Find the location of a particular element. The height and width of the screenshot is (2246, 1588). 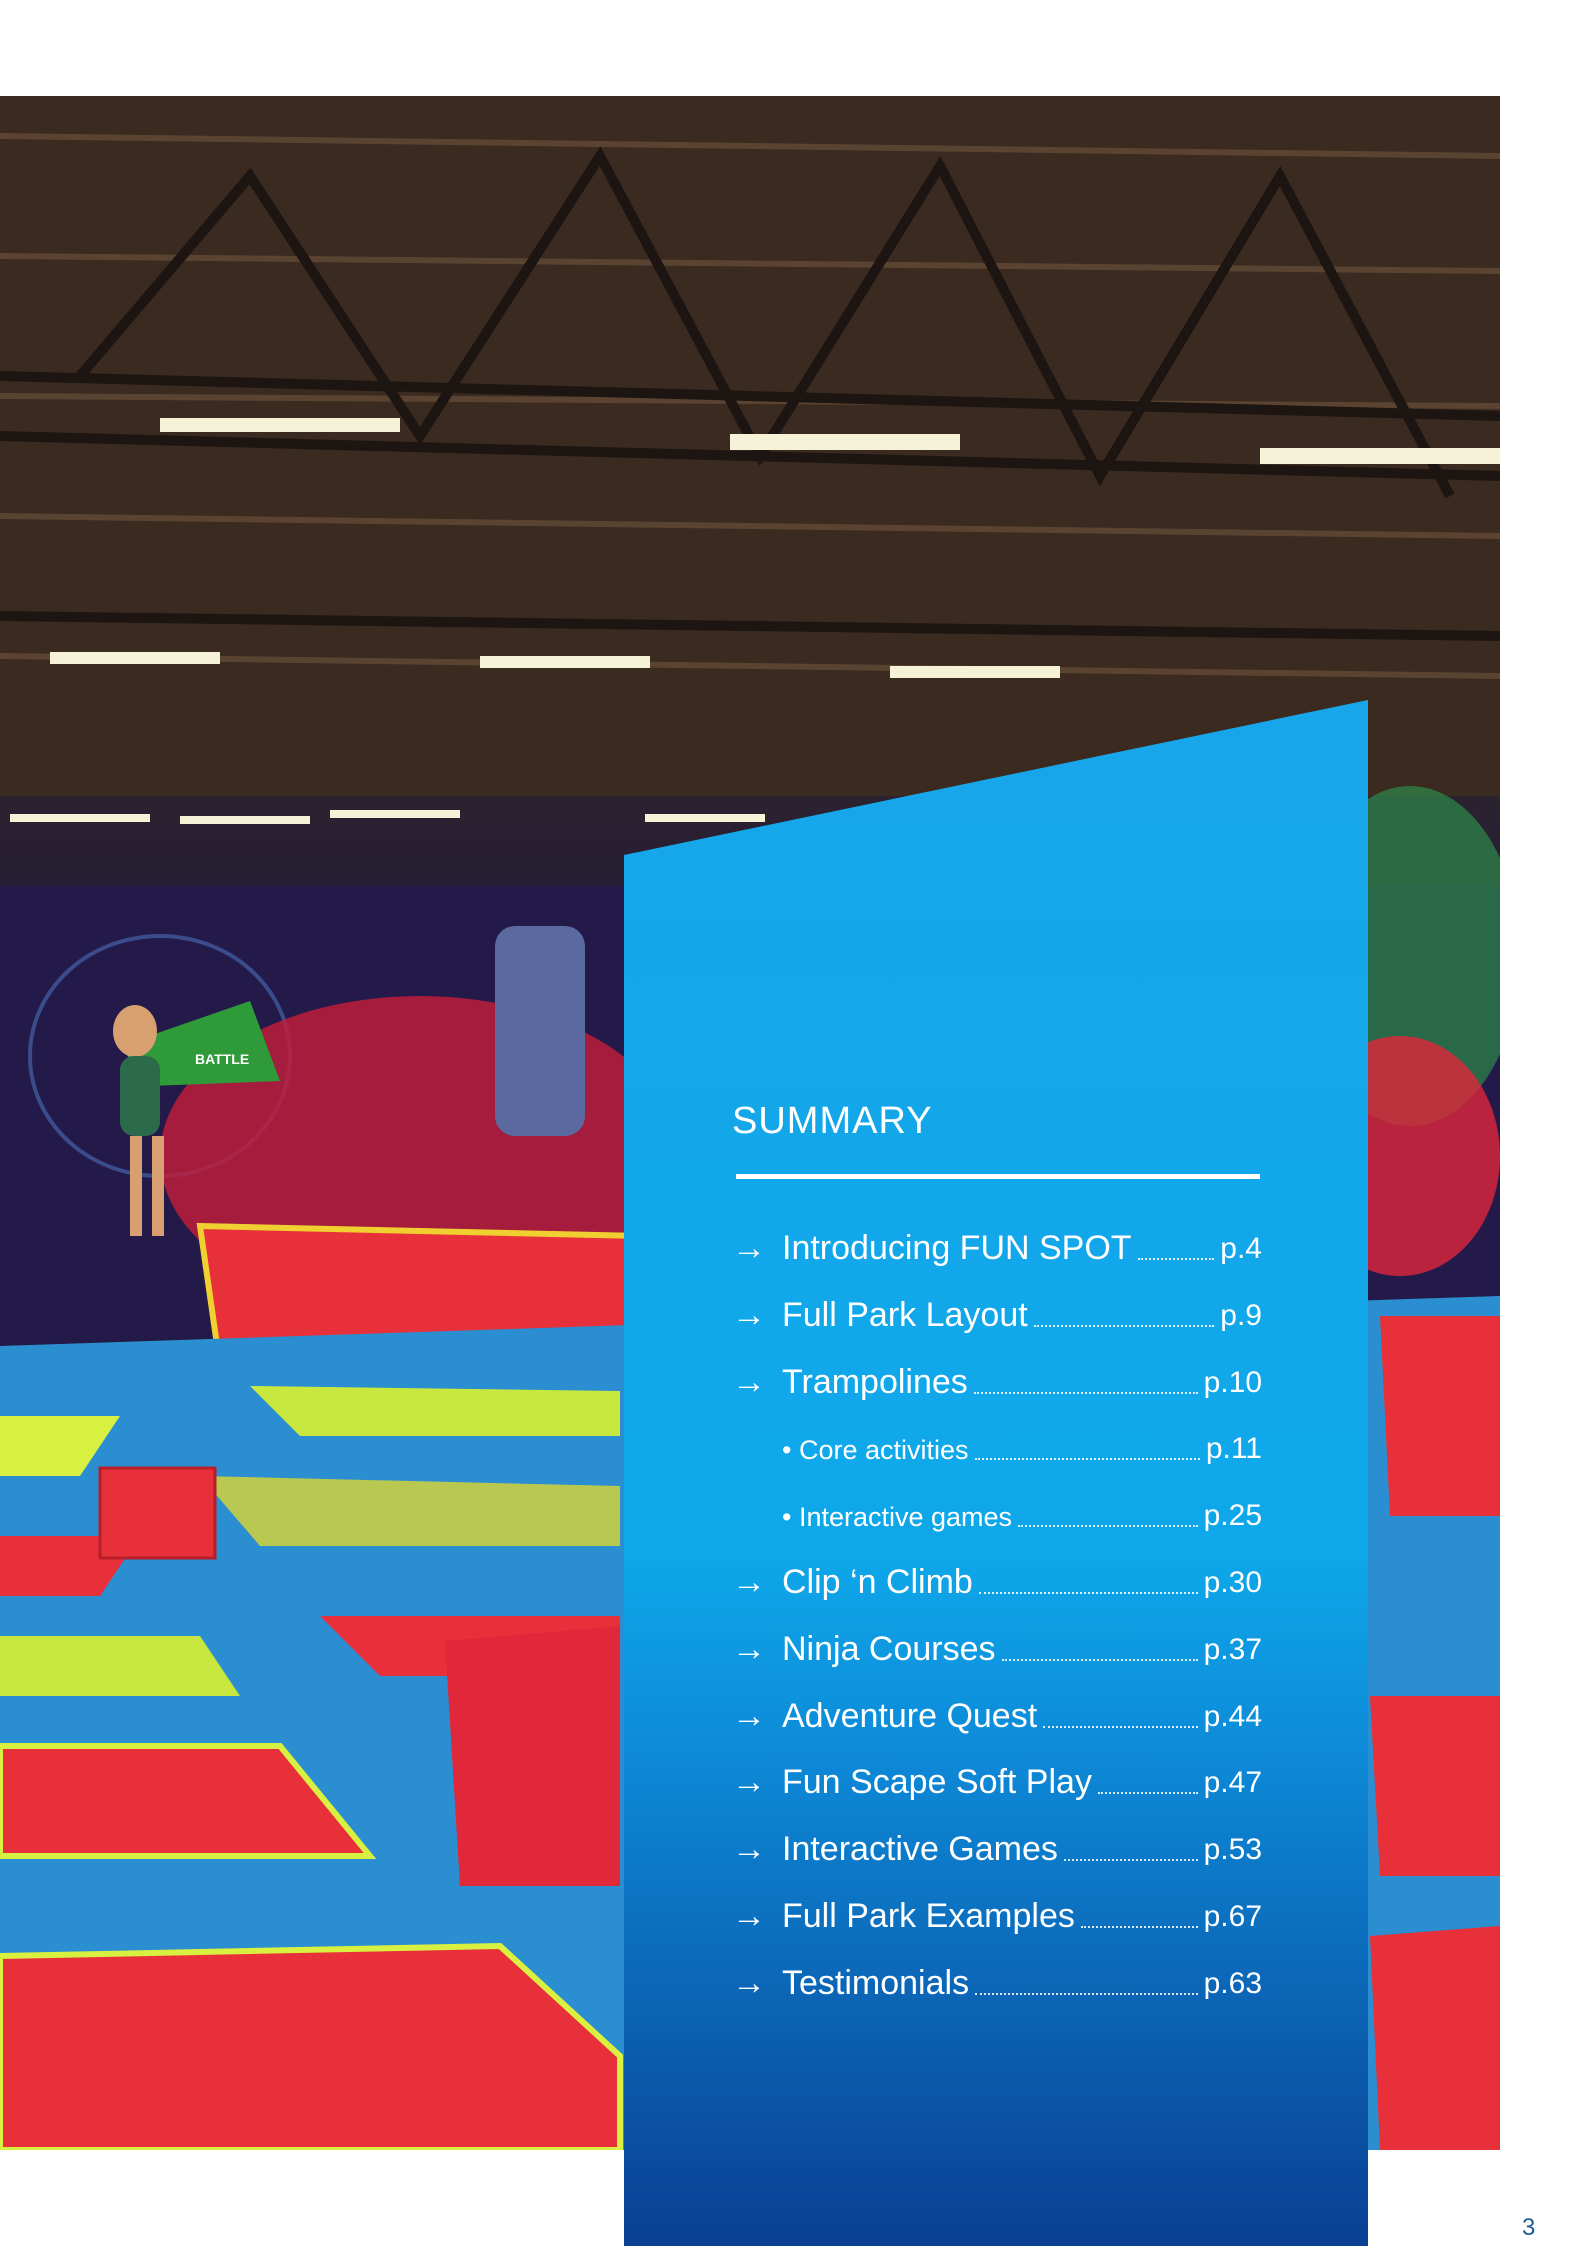

mural-red-shape is located at coordinates (1400, 1156).